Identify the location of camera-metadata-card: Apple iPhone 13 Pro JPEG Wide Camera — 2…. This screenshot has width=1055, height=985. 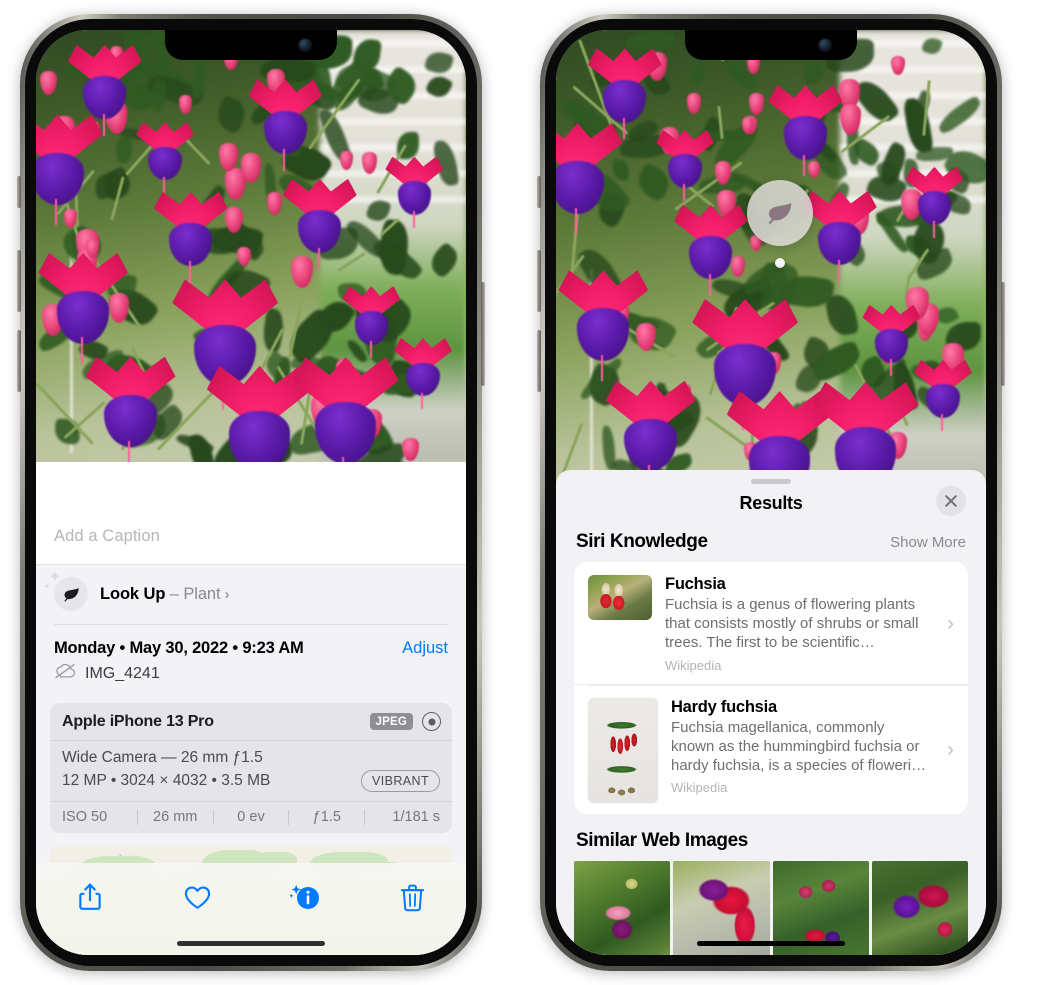
(251, 768).